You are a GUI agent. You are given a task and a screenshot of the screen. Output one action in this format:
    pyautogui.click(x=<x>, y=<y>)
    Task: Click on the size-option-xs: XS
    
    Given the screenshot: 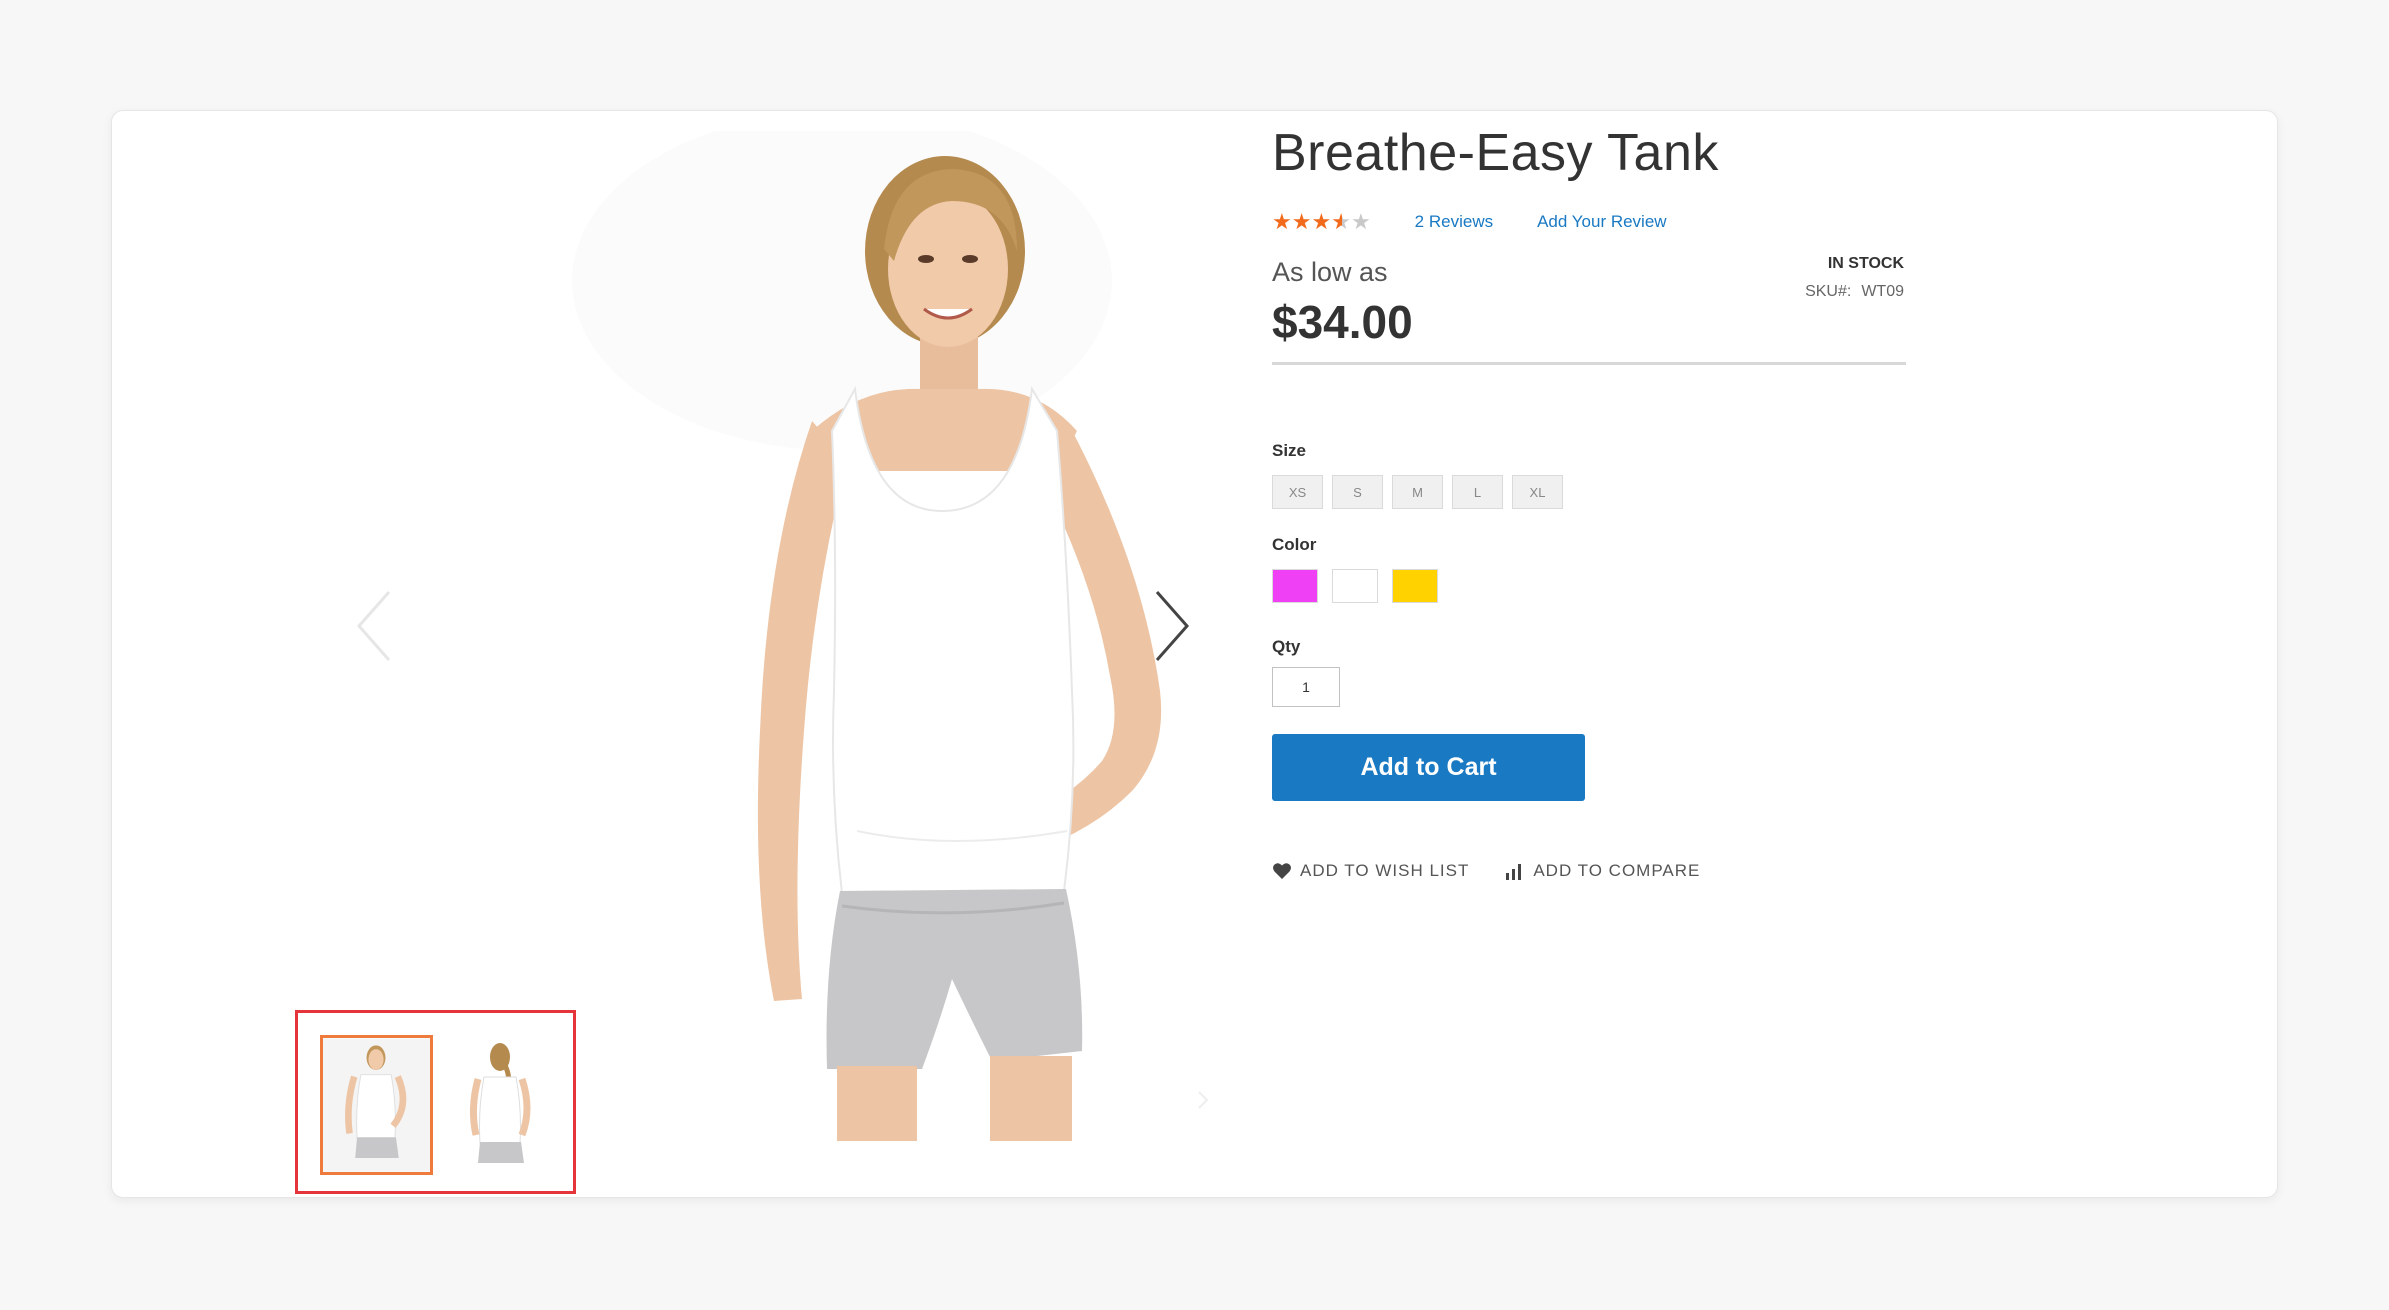 What is the action you would take?
    pyautogui.click(x=1297, y=492)
    